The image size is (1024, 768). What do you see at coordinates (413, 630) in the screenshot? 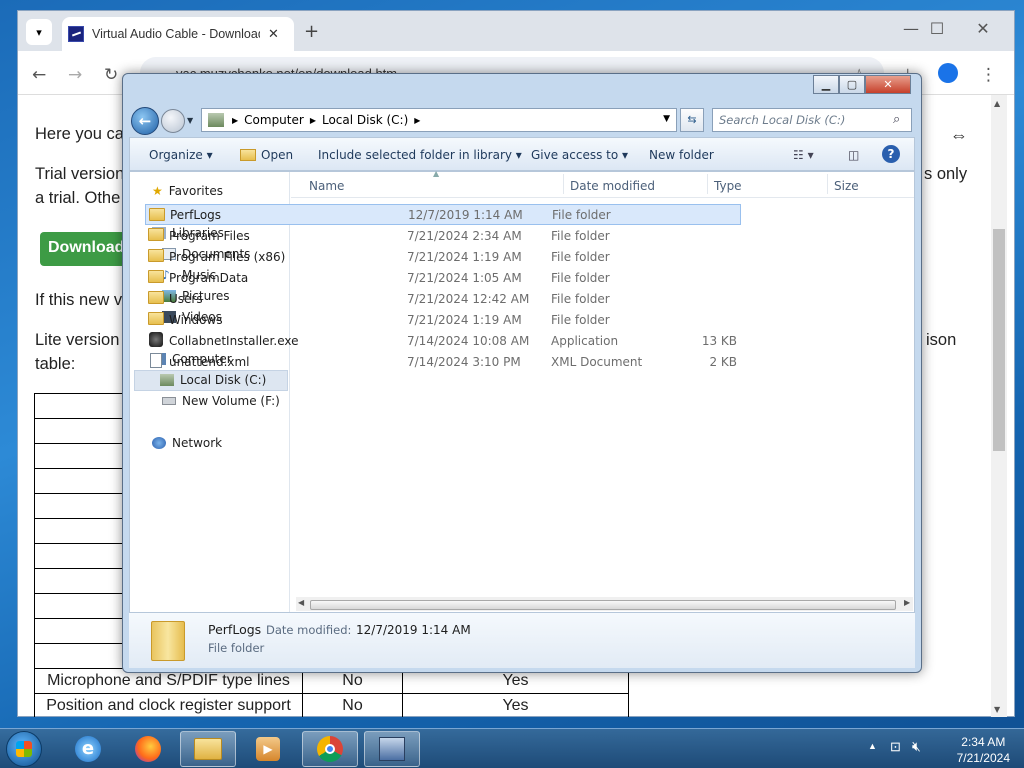
I see `details-date-value: 12/7/2019 1:14 AM` at bounding box center [413, 630].